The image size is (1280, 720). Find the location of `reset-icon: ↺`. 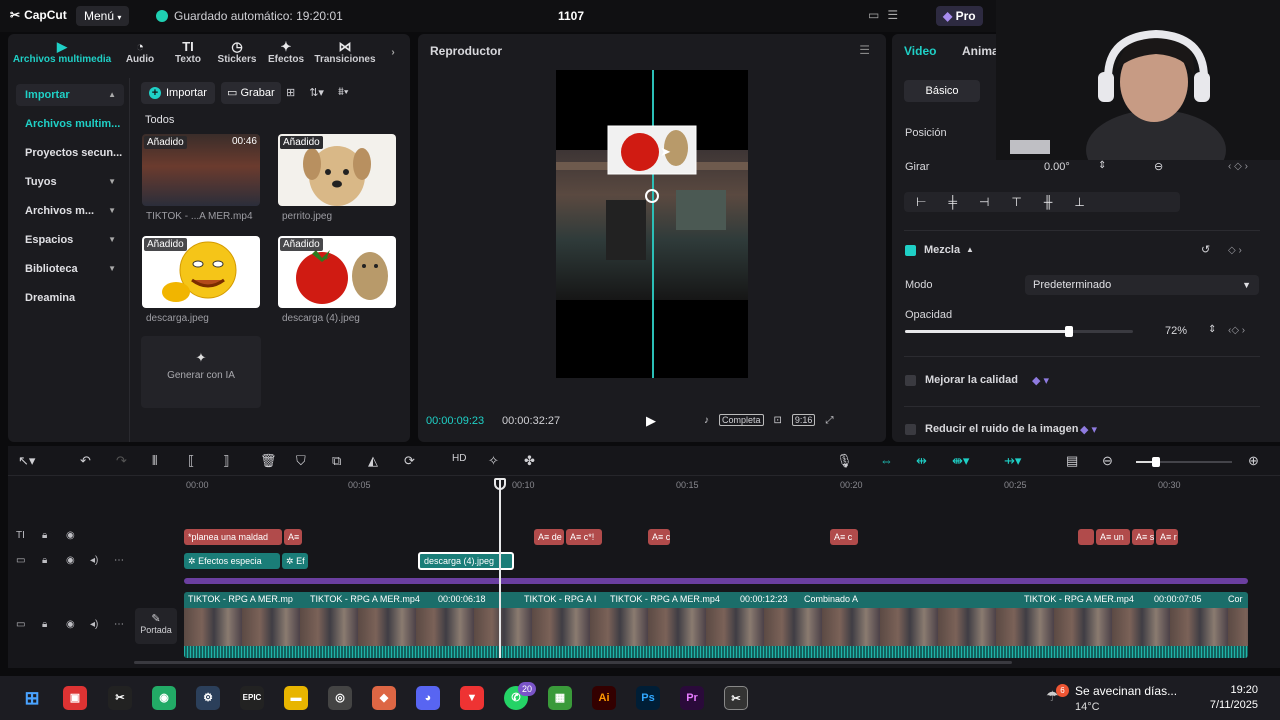

reset-icon: ↺ is located at coordinates (1205, 249).